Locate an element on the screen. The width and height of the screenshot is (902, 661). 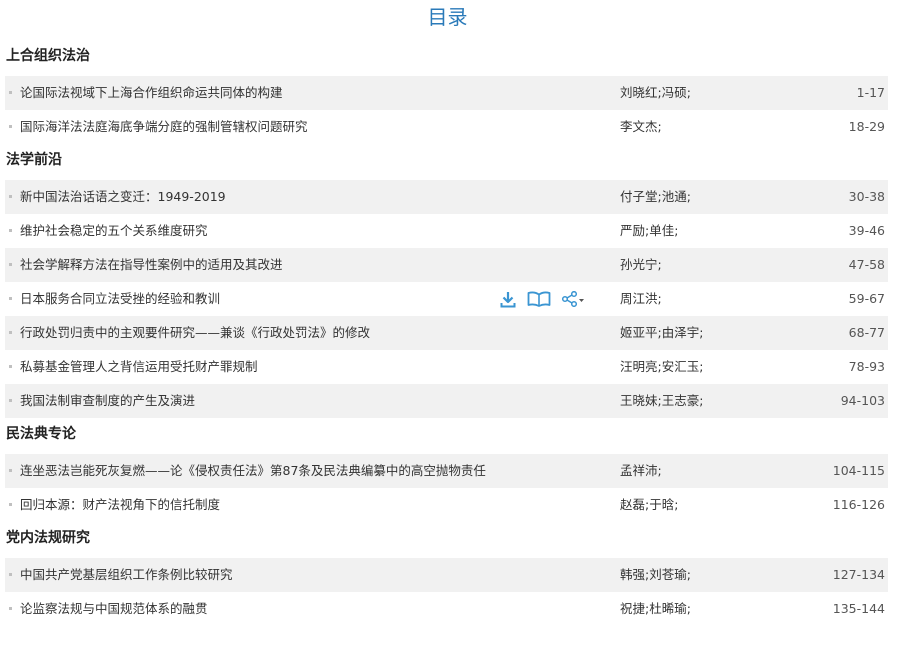
read-online-icon is located at coordinates (539, 299).